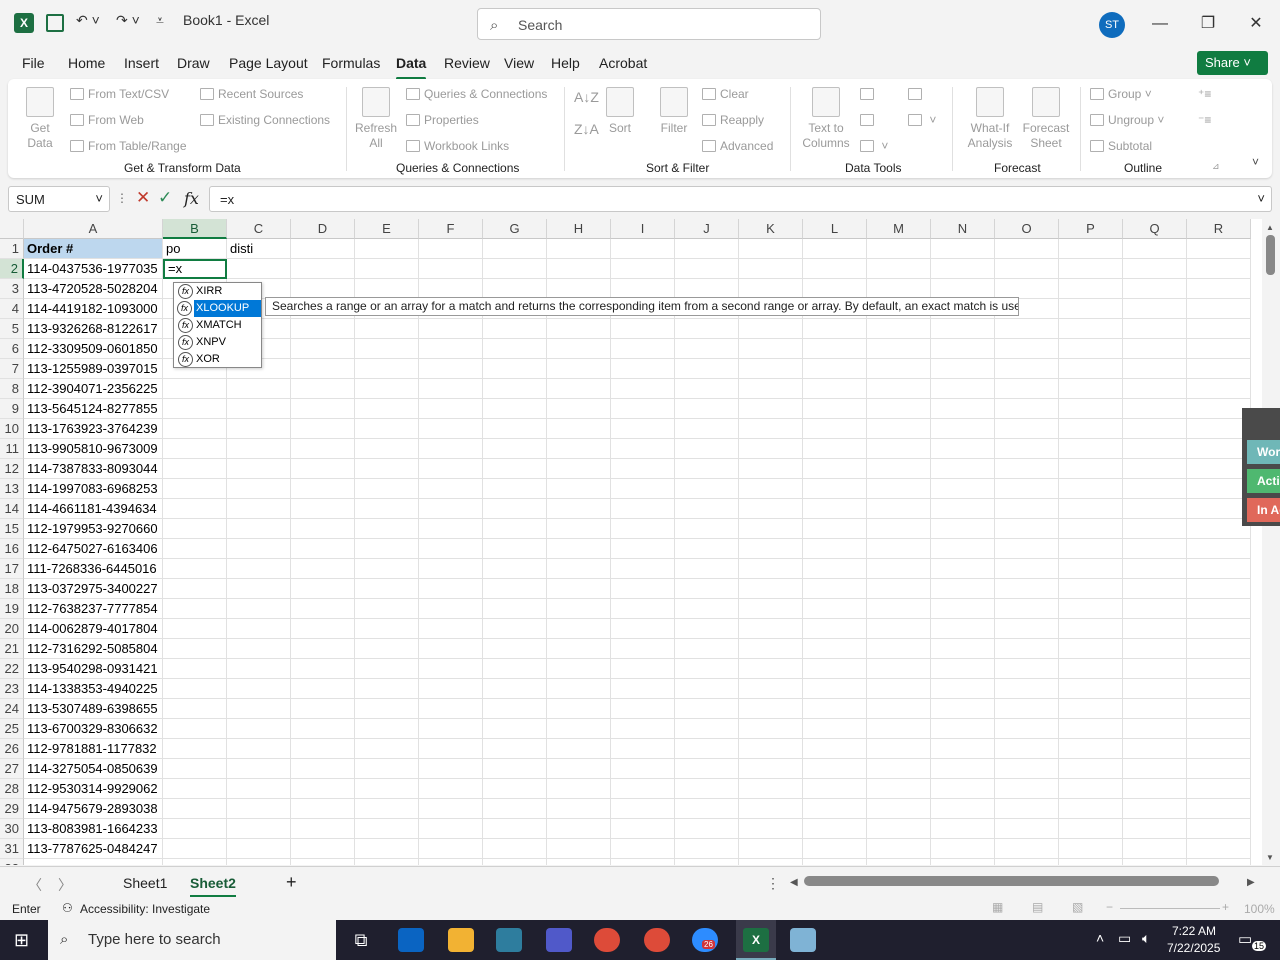  Describe the element at coordinates (623, 63) in the screenshot. I see `tab-acrobat: Acrobat` at that location.